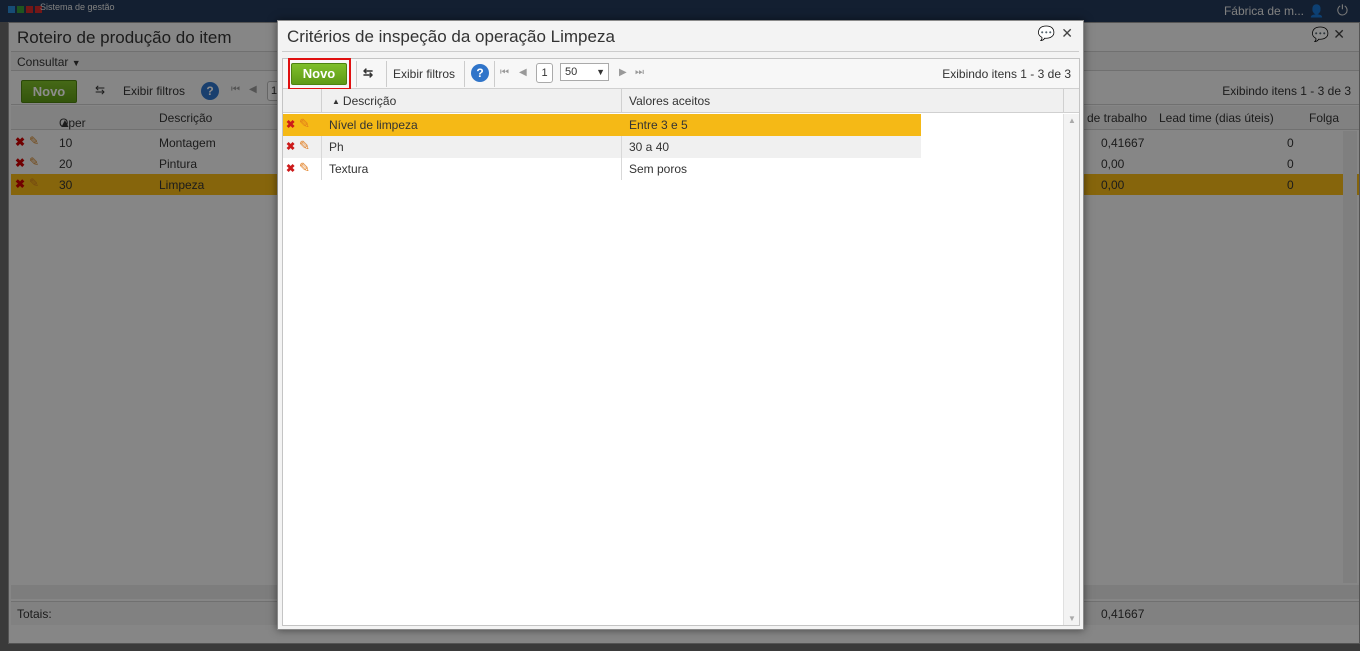 The width and height of the screenshot is (1360, 651). Describe the element at coordinates (639, 72) in the screenshot. I see `last-page-icon: ⏭` at that location.